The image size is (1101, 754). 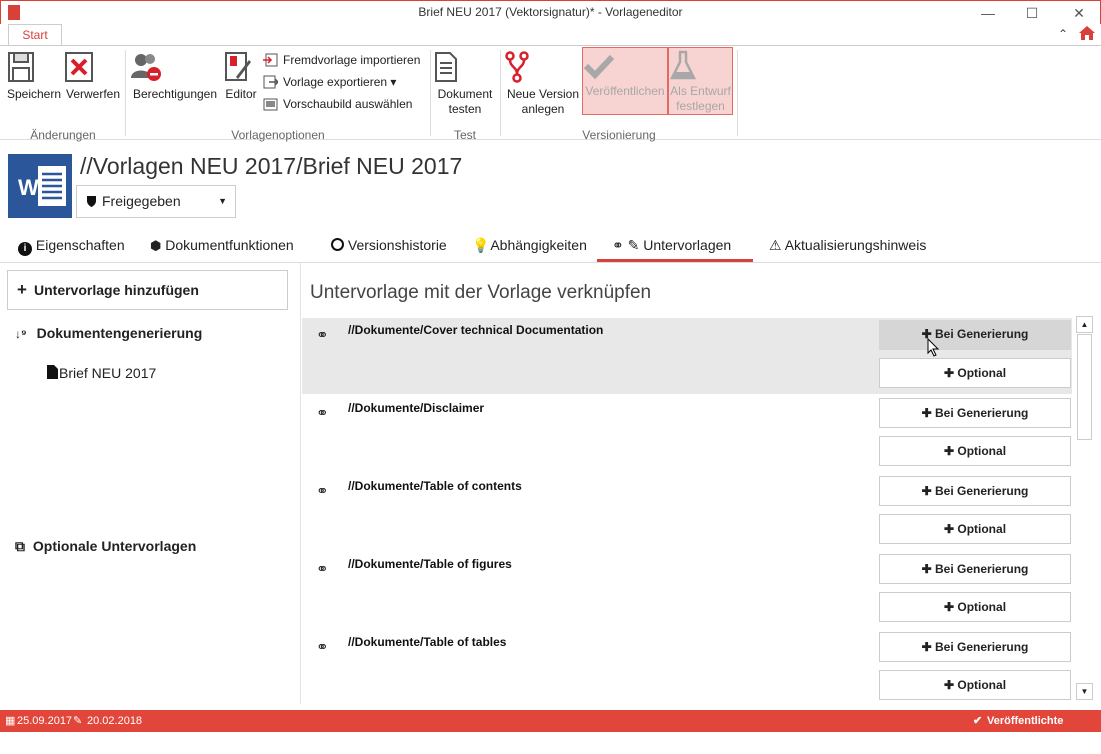 I want to click on preview-image-button: Vorschaubild auswählen, so click(x=337, y=104).